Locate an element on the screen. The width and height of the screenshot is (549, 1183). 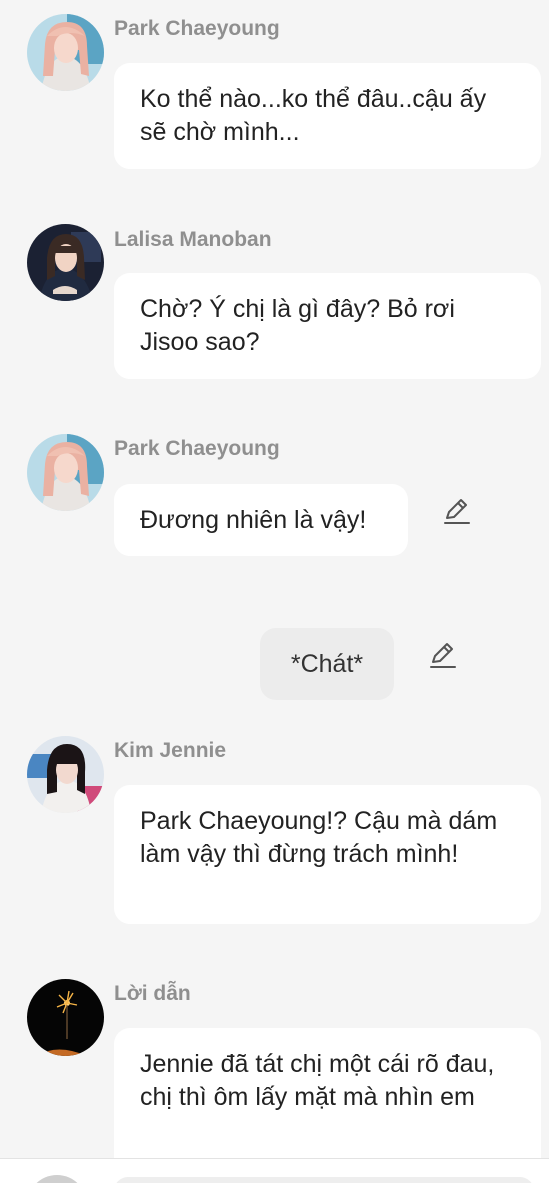
composer-bar is located at coordinates (274, 1170).